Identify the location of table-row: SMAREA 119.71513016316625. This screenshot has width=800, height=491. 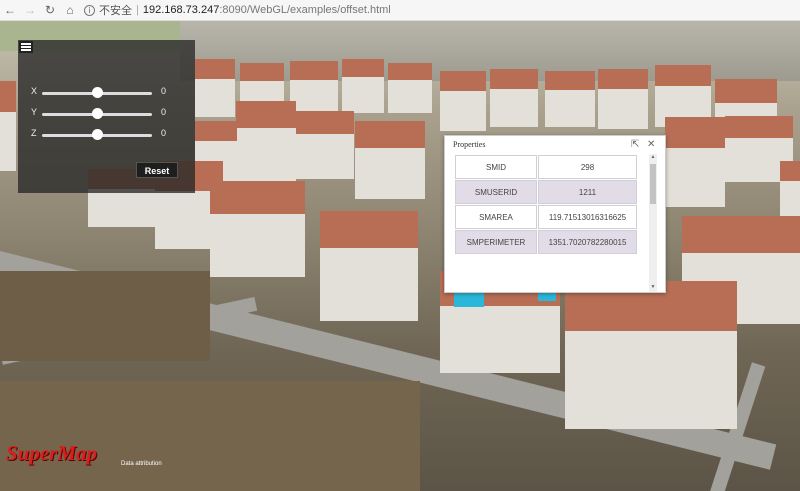
(546, 217).